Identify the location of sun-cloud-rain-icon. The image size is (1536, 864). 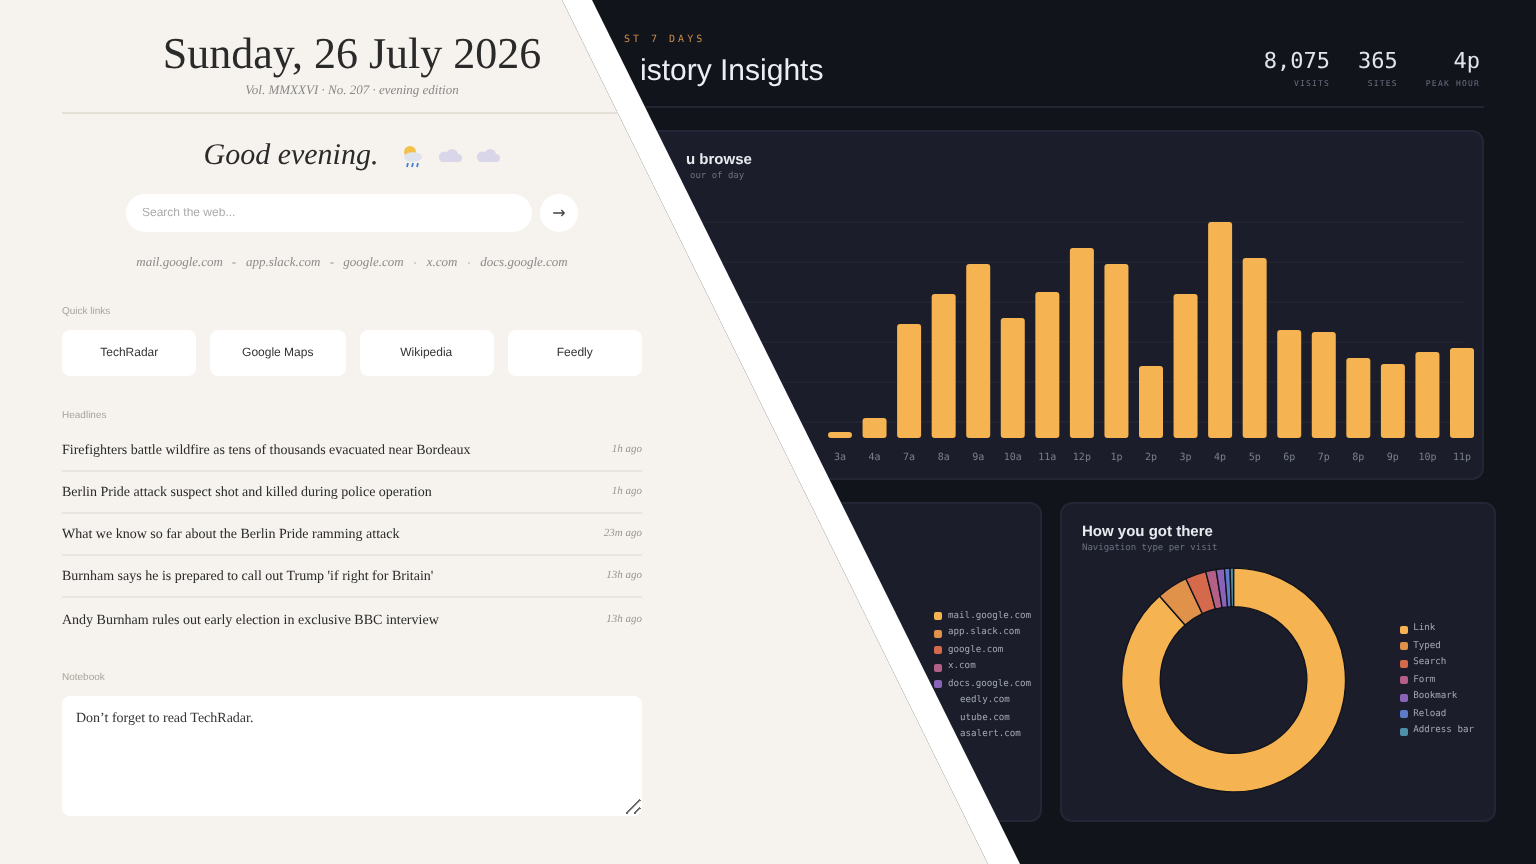
(412, 156).